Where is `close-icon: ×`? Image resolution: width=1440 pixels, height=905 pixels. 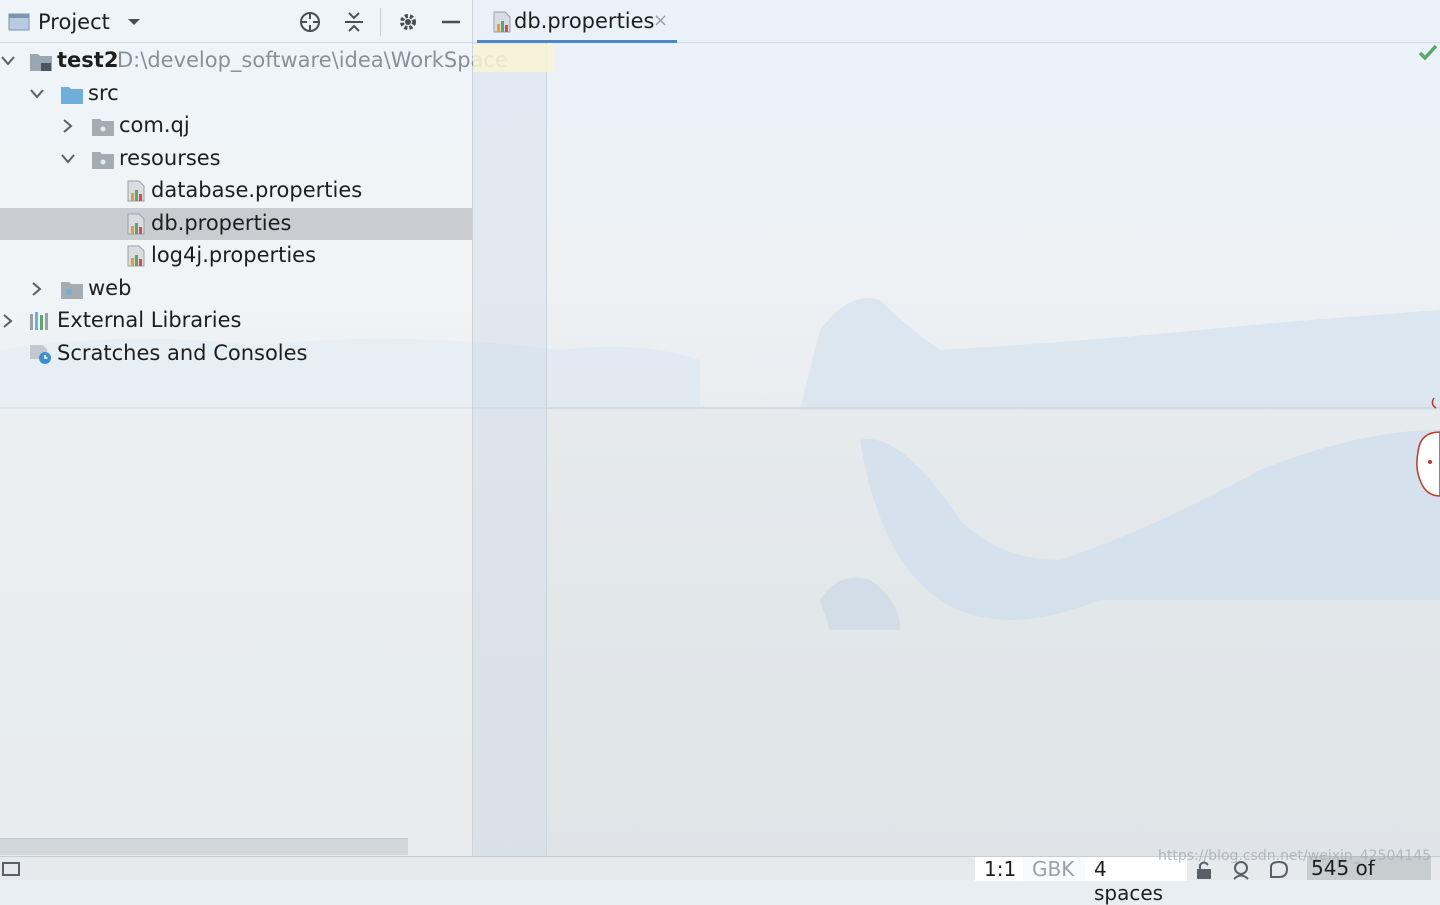 close-icon: × is located at coordinates (660, 20).